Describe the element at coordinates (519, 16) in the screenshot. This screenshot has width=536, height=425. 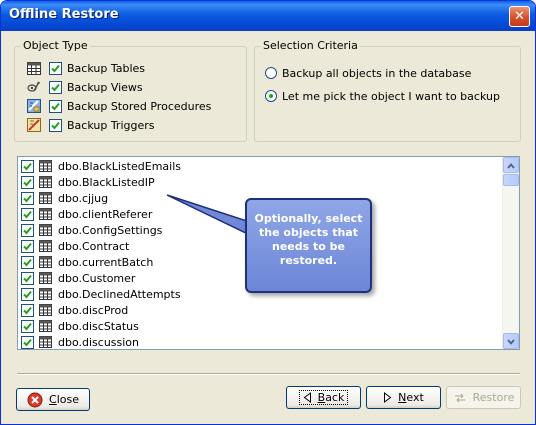
I see `window-close-button: ✕` at that location.